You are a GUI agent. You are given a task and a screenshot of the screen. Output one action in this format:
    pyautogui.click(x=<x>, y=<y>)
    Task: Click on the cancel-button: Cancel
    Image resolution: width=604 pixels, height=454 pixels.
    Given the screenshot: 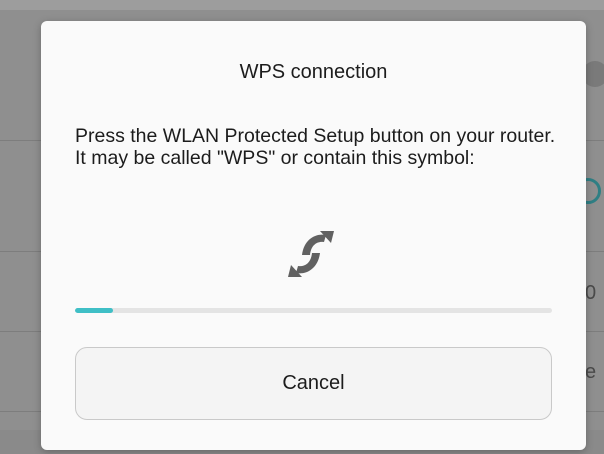 What is the action you would take?
    pyautogui.click(x=313, y=383)
    